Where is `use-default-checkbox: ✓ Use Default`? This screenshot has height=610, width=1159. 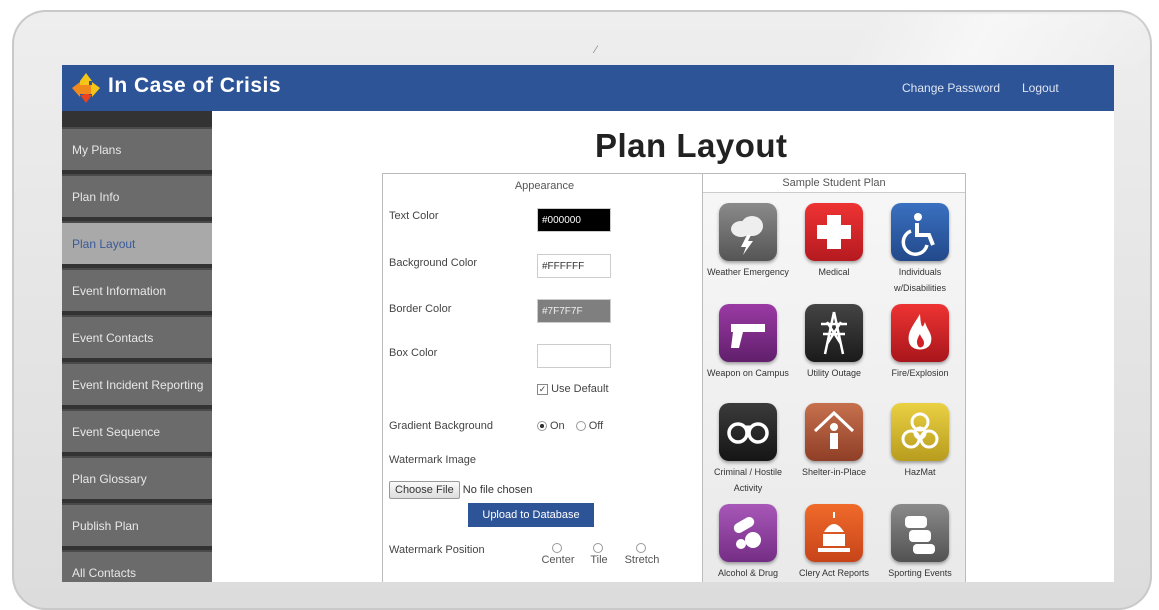
use-default-checkbox: ✓ Use Default is located at coordinates (573, 389).